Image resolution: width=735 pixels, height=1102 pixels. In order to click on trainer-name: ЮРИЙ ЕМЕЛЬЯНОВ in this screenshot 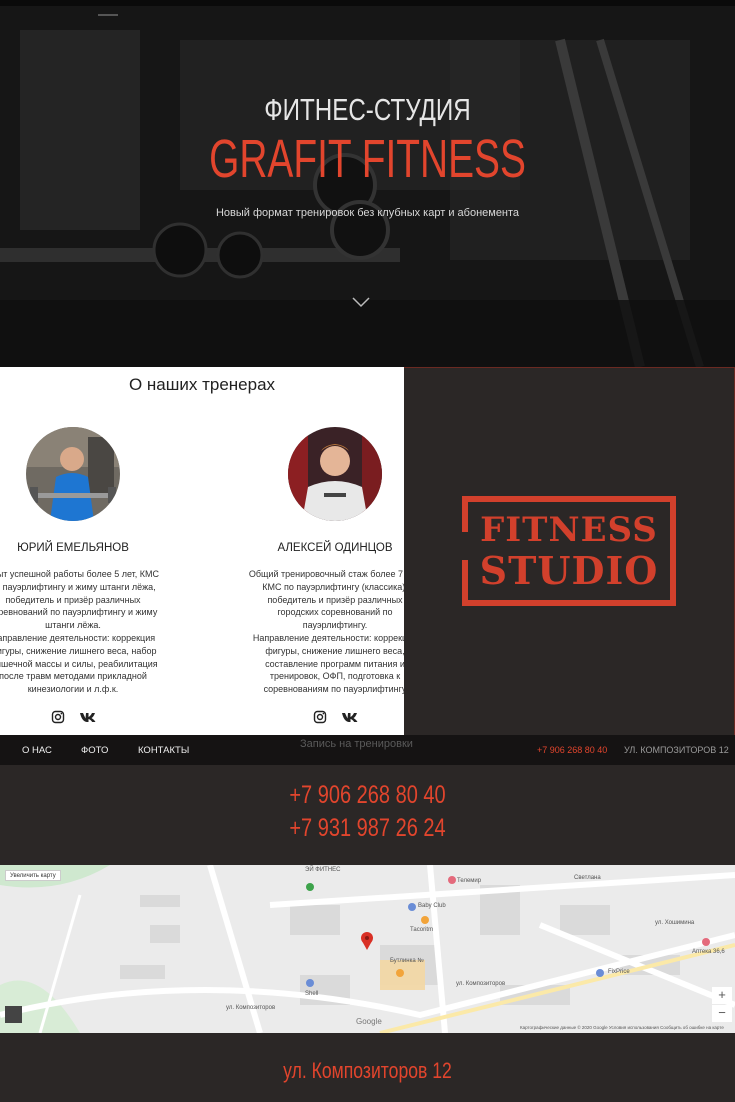, I will do `click(73, 548)`.